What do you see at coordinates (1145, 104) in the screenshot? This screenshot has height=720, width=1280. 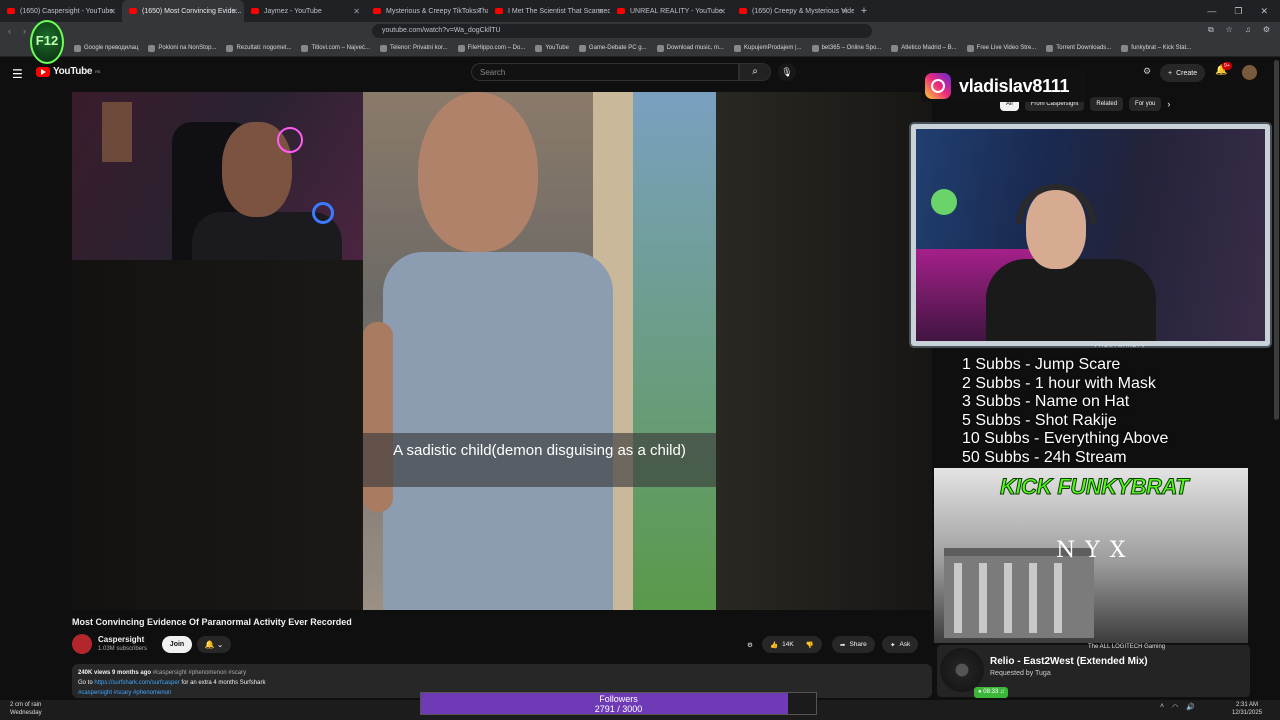 I see `filter-chip: For you` at bounding box center [1145, 104].